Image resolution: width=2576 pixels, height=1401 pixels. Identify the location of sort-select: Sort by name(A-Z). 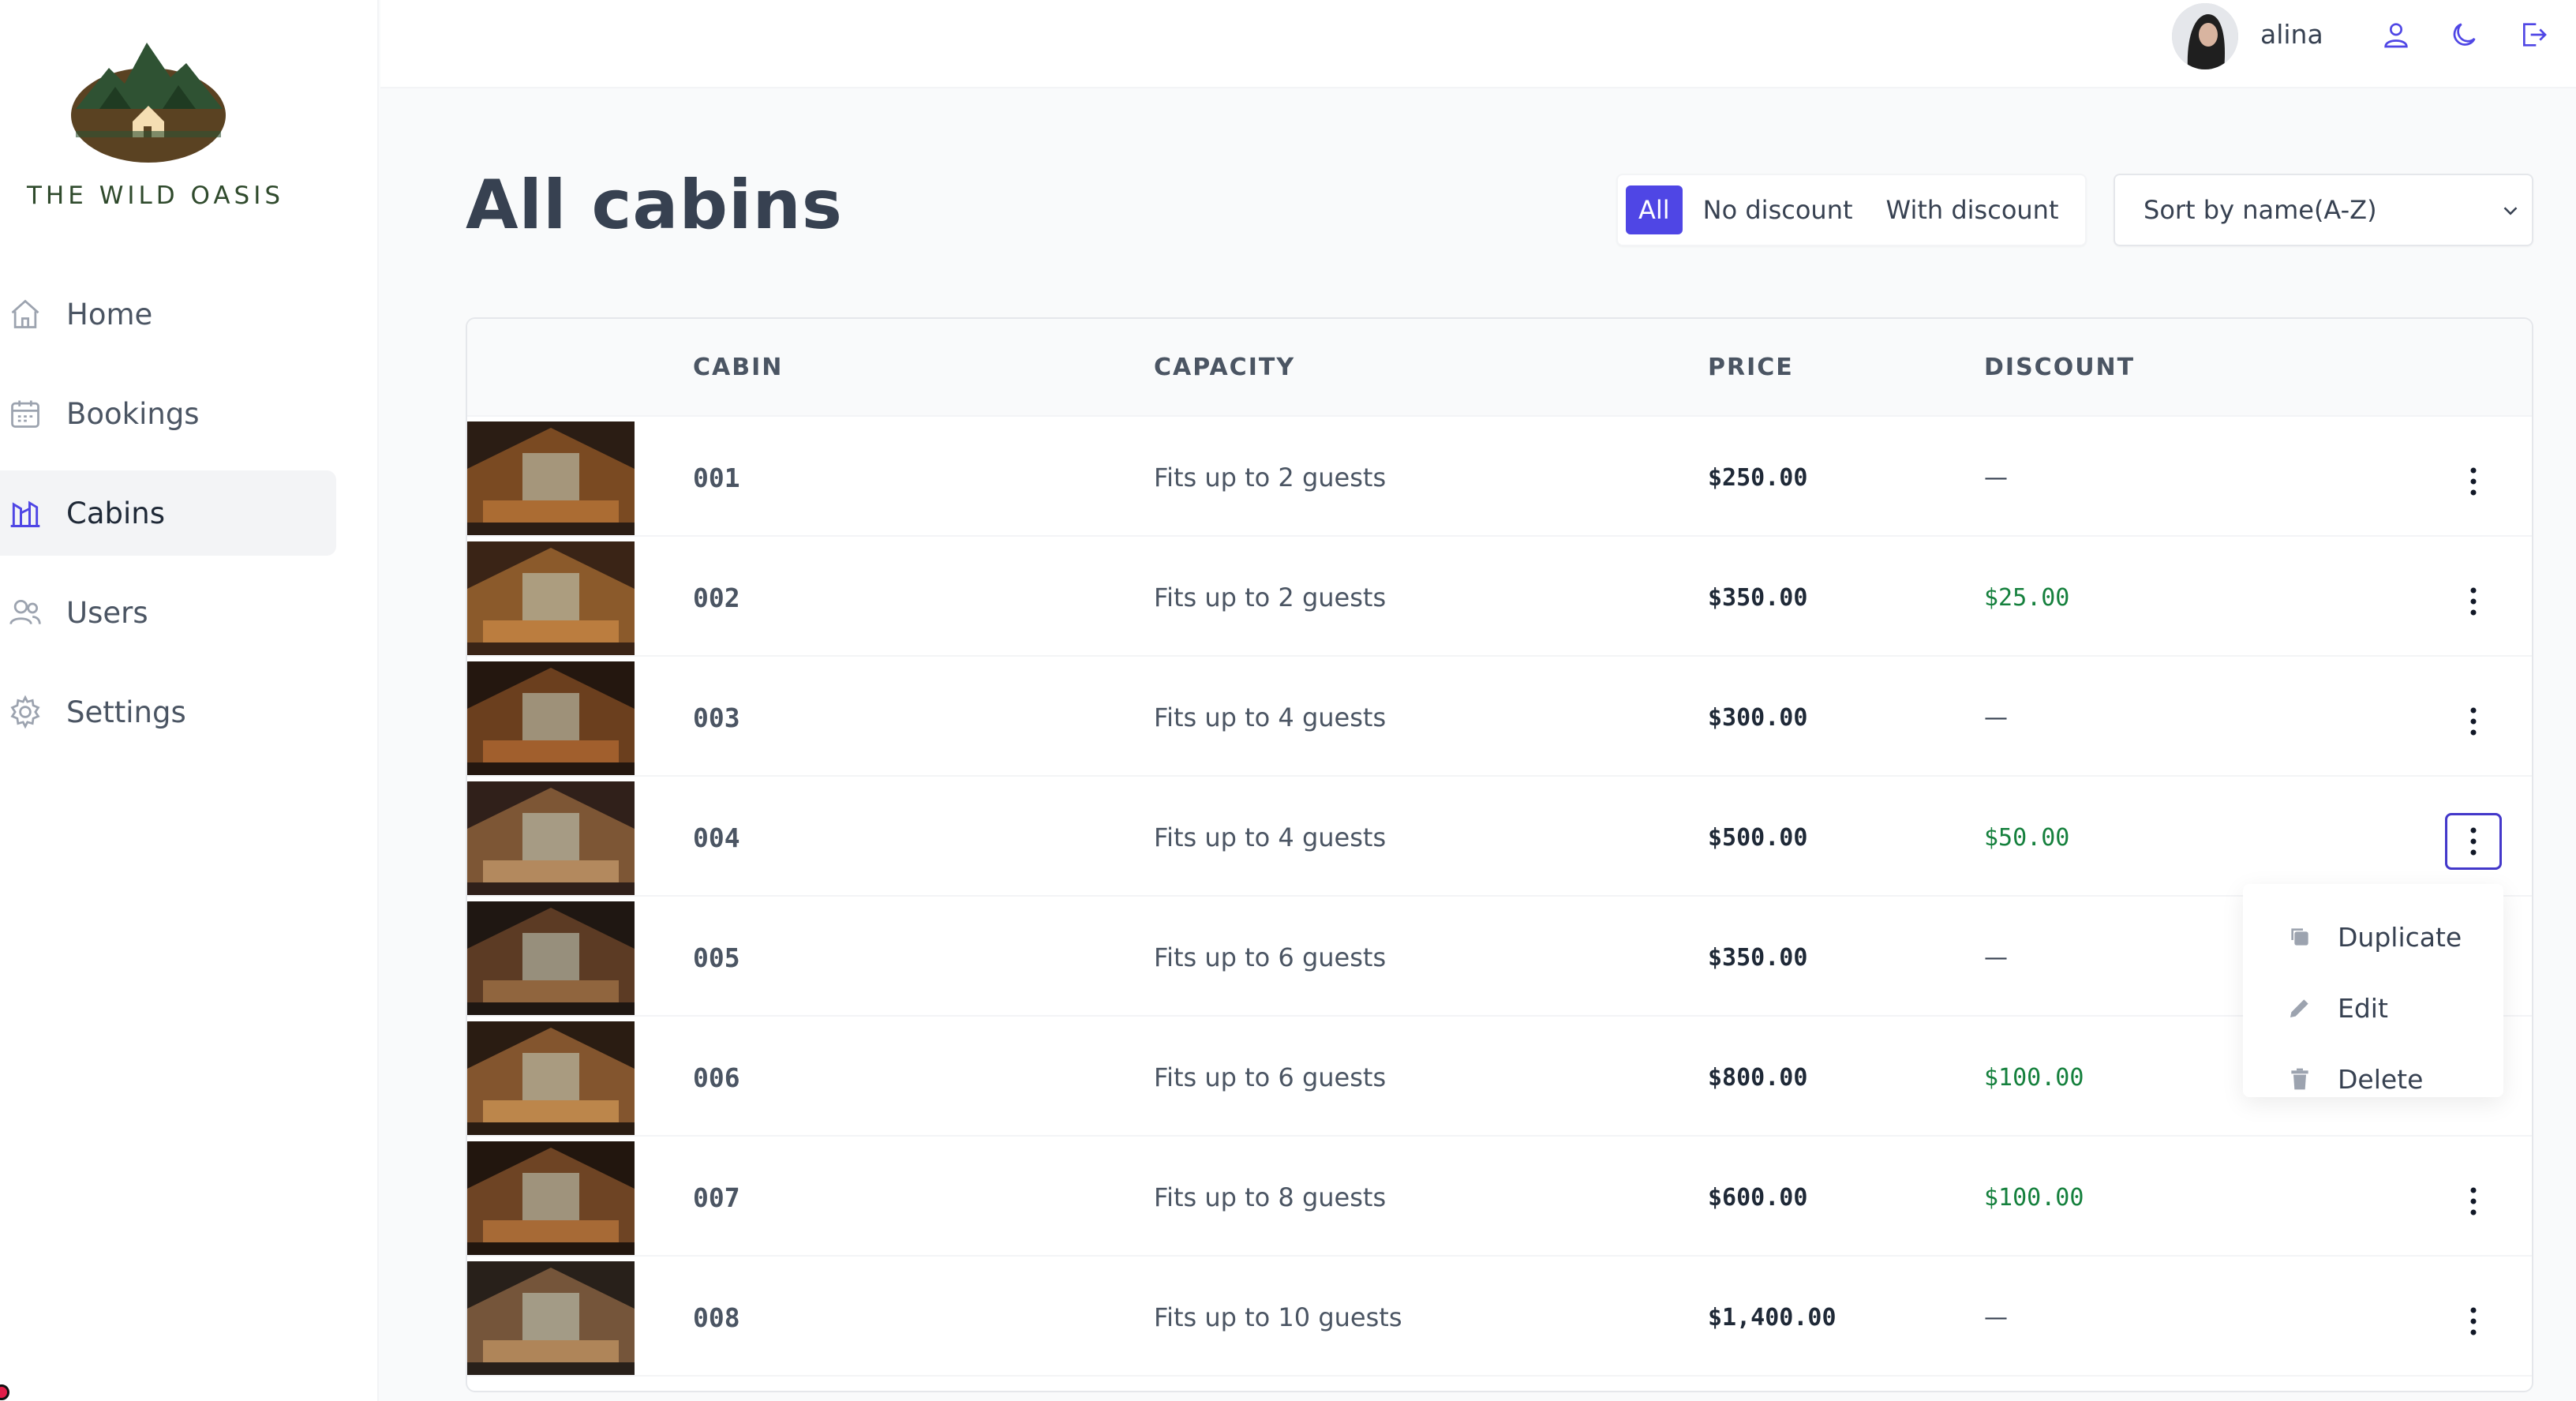
(2323, 210).